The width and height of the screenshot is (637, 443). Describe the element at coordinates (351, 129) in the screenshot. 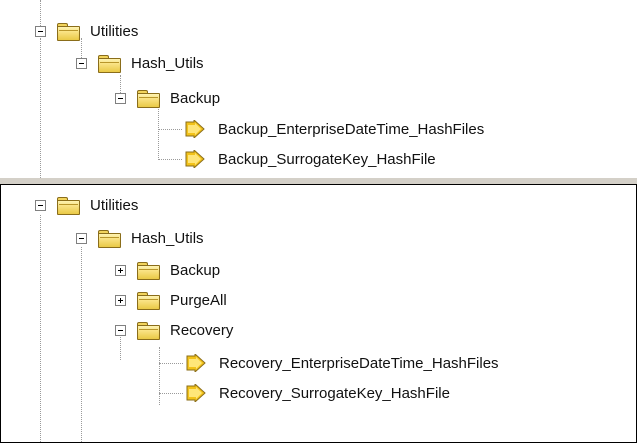

I see `tree-node-label: Backup_EnterpriseDateTime_HashFiles` at that location.